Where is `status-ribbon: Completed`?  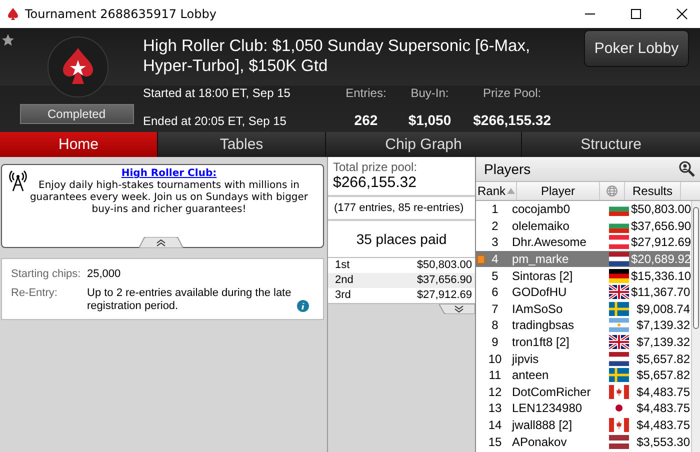 status-ribbon: Completed is located at coordinates (77, 114).